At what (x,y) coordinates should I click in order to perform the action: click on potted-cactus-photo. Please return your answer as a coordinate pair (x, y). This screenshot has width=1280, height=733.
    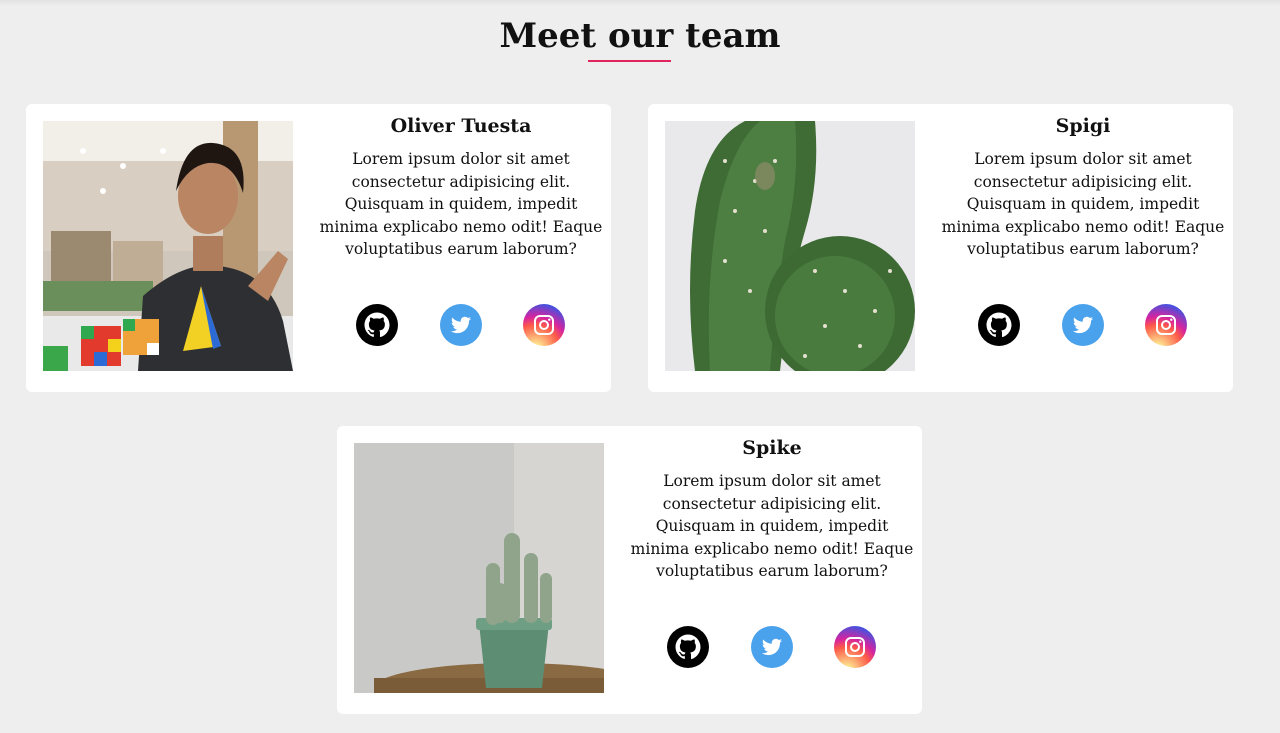
    Looking at the image, I should click on (479, 568).